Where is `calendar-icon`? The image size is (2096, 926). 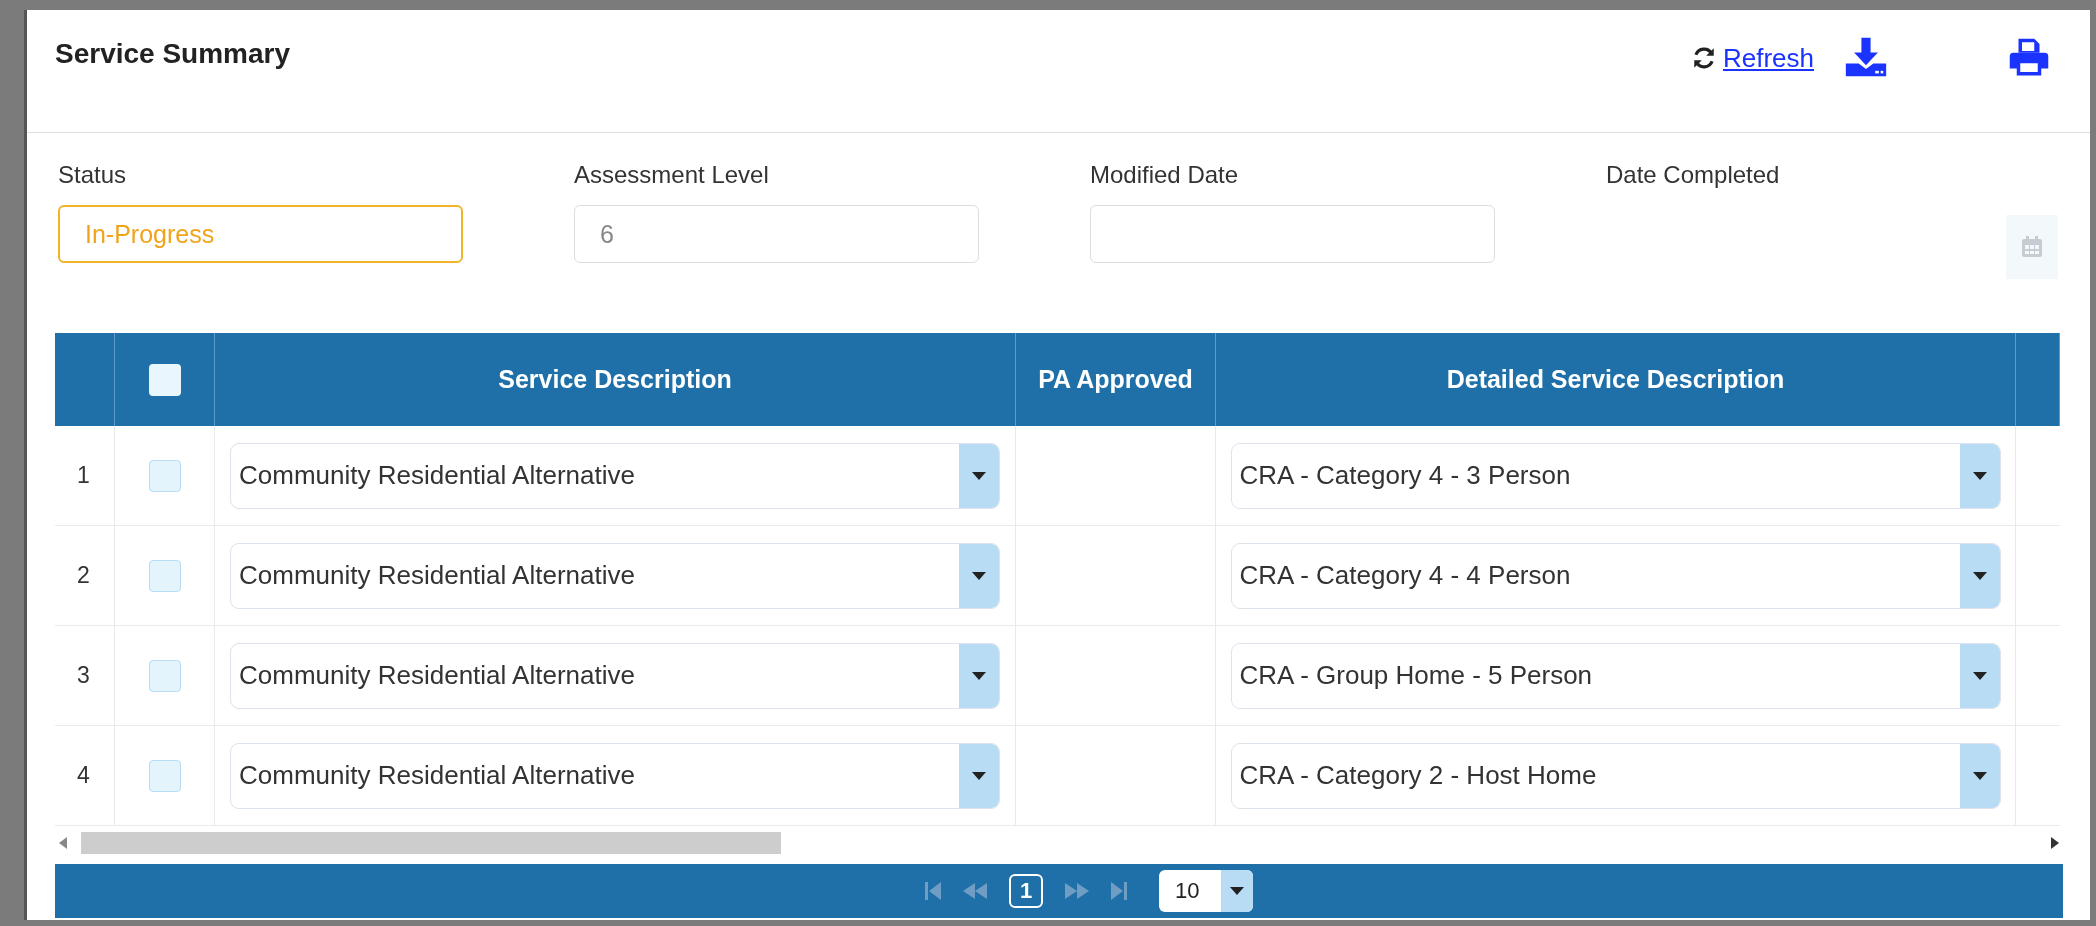
calendar-icon is located at coordinates (2032, 247).